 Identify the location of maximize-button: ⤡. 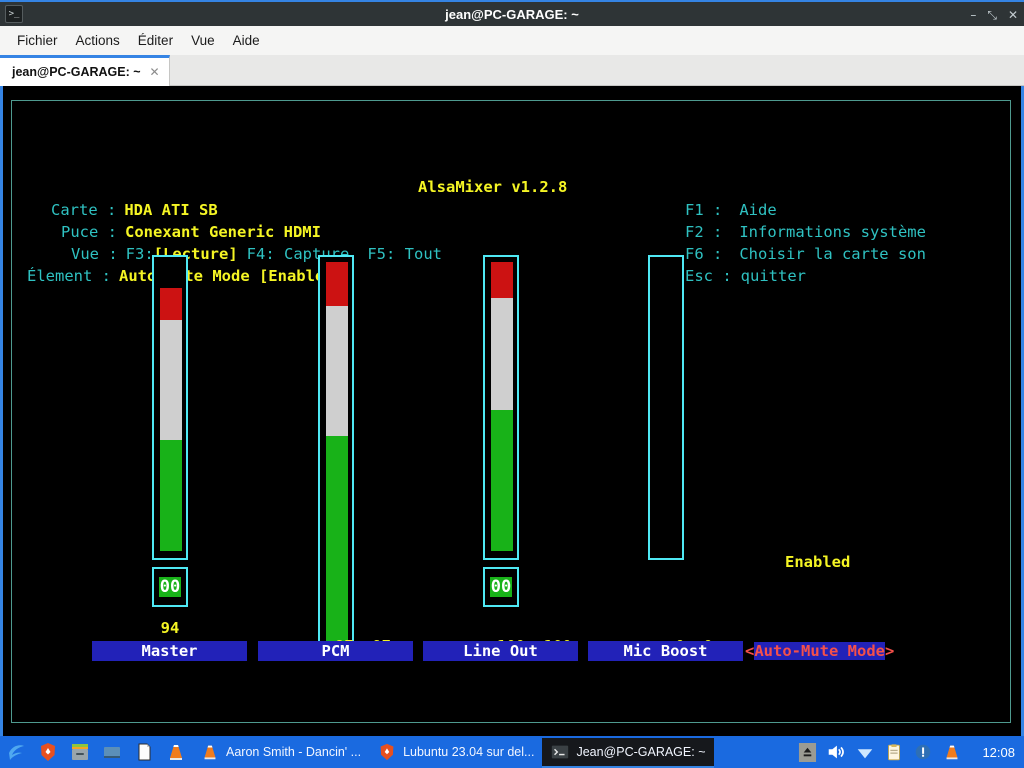
(992, 15).